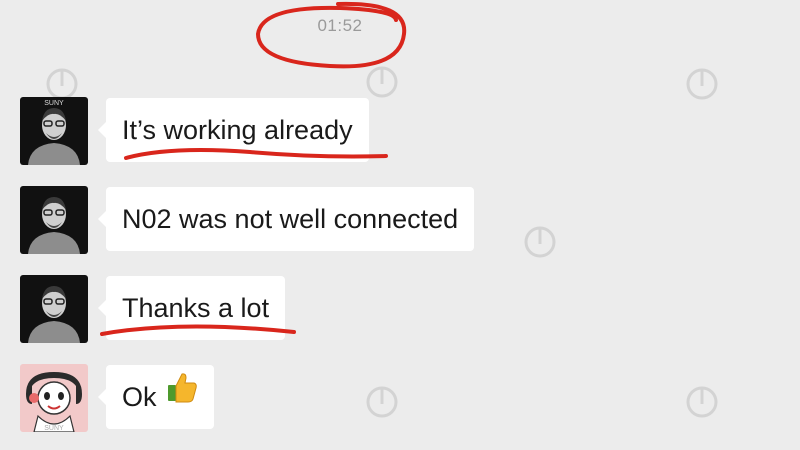  What do you see at coordinates (182, 396) in the screenshot?
I see `thumbs-up-icon` at bounding box center [182, 396].